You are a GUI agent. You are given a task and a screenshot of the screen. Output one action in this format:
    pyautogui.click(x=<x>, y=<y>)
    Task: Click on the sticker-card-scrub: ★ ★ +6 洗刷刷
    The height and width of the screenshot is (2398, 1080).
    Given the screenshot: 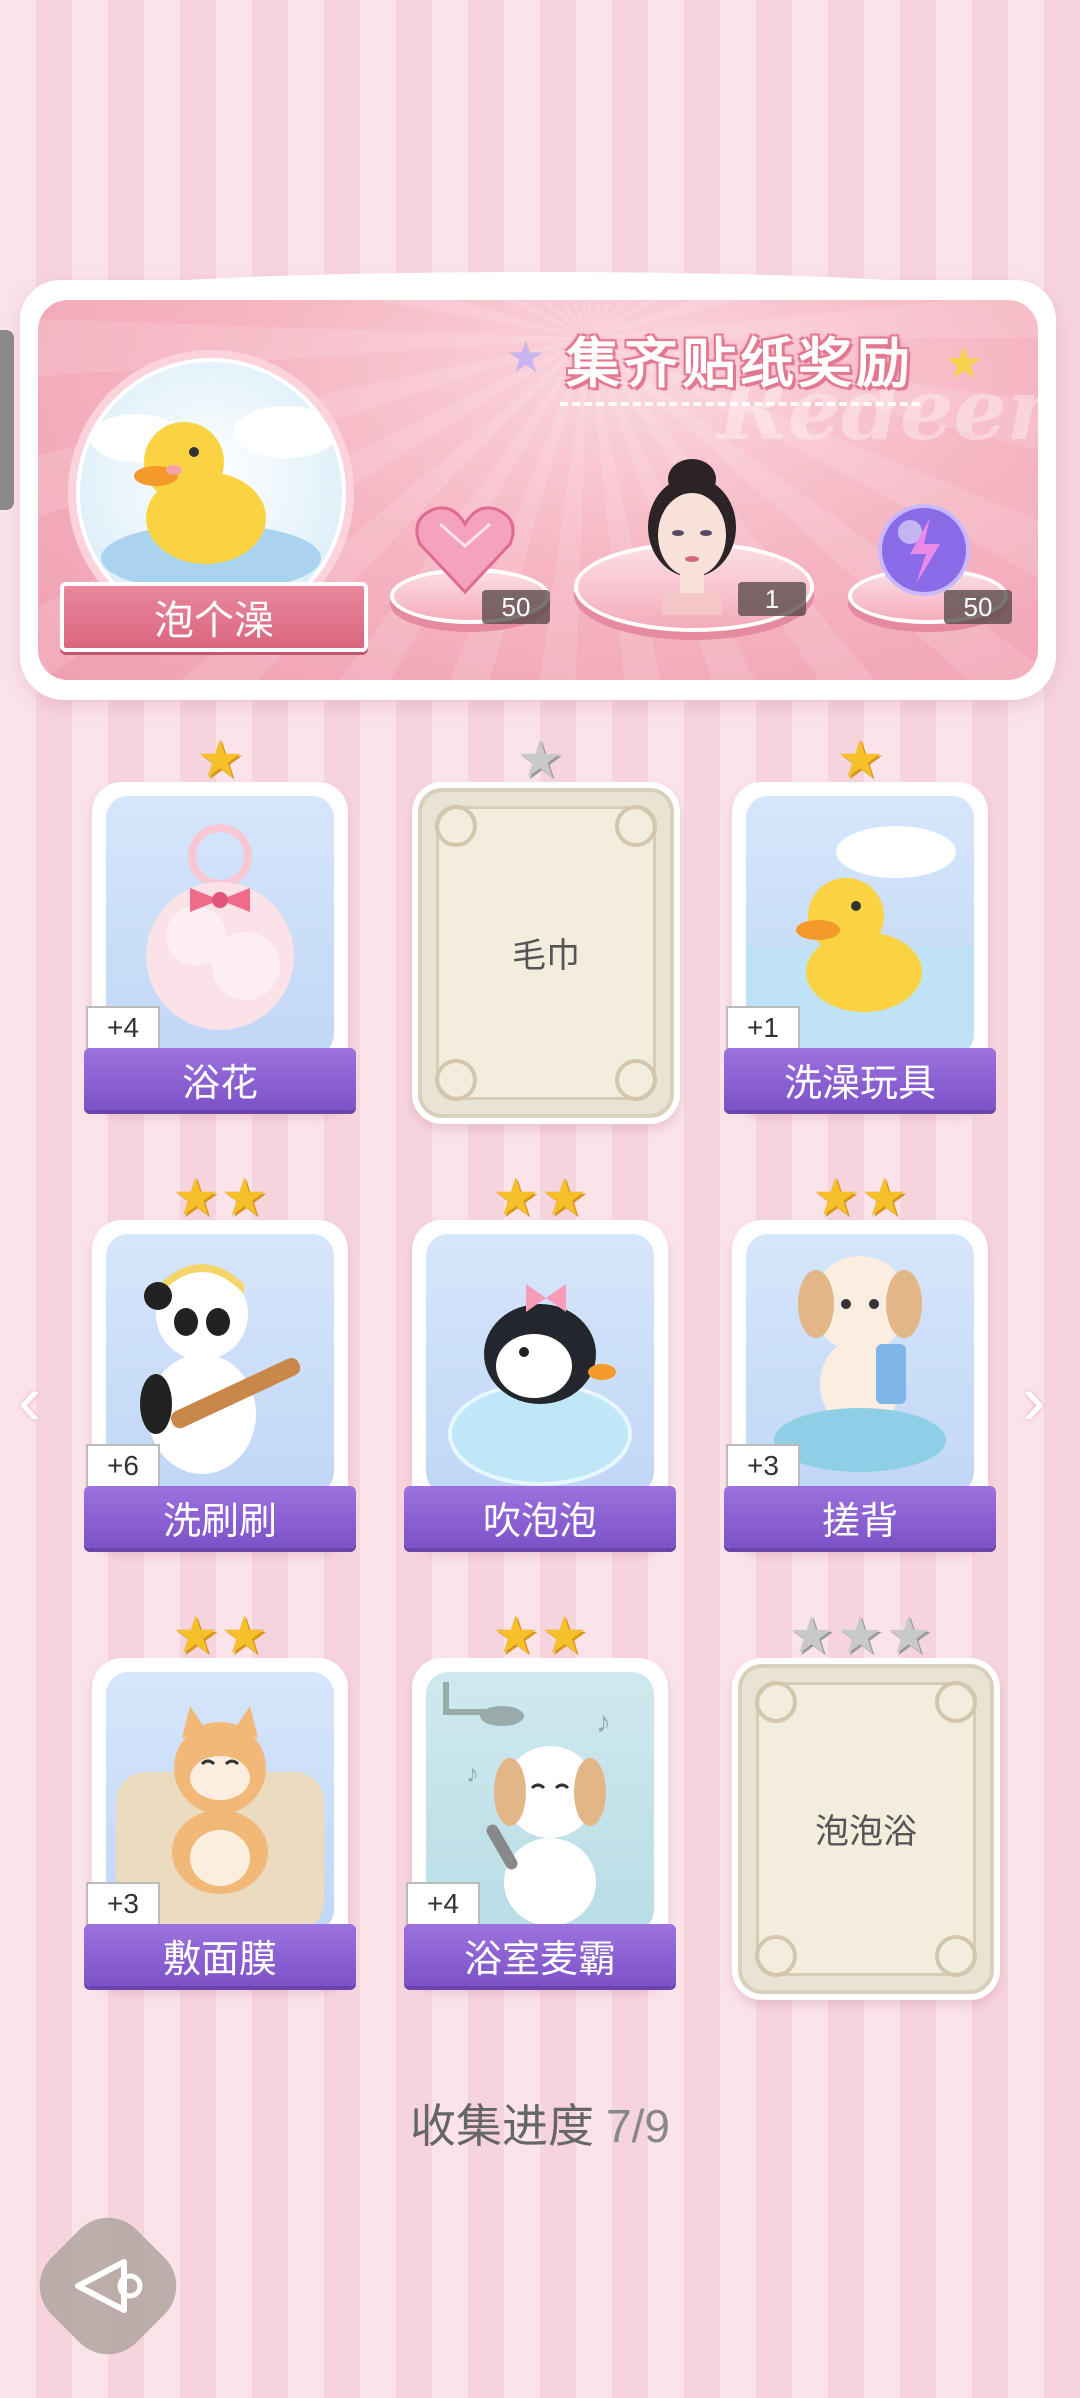 What is the action you would take?
    pyautogui.click(x=220, y=1365)
    